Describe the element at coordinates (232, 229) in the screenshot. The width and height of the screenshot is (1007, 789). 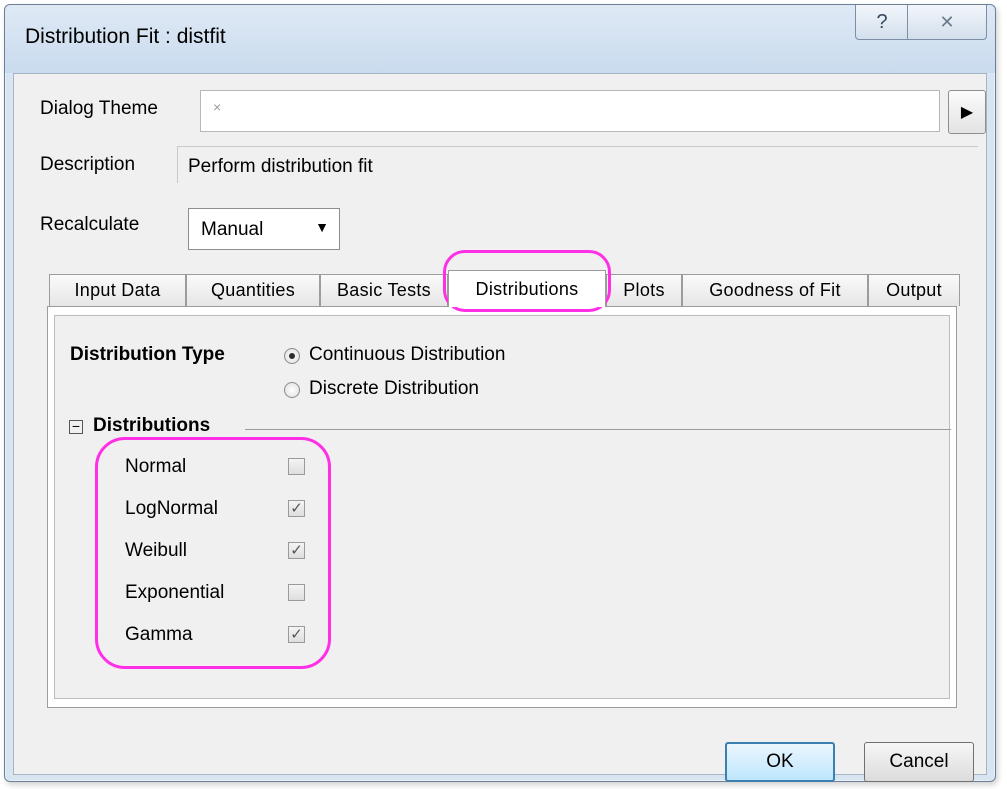
I see `recalculate-value: Manual` at that location.